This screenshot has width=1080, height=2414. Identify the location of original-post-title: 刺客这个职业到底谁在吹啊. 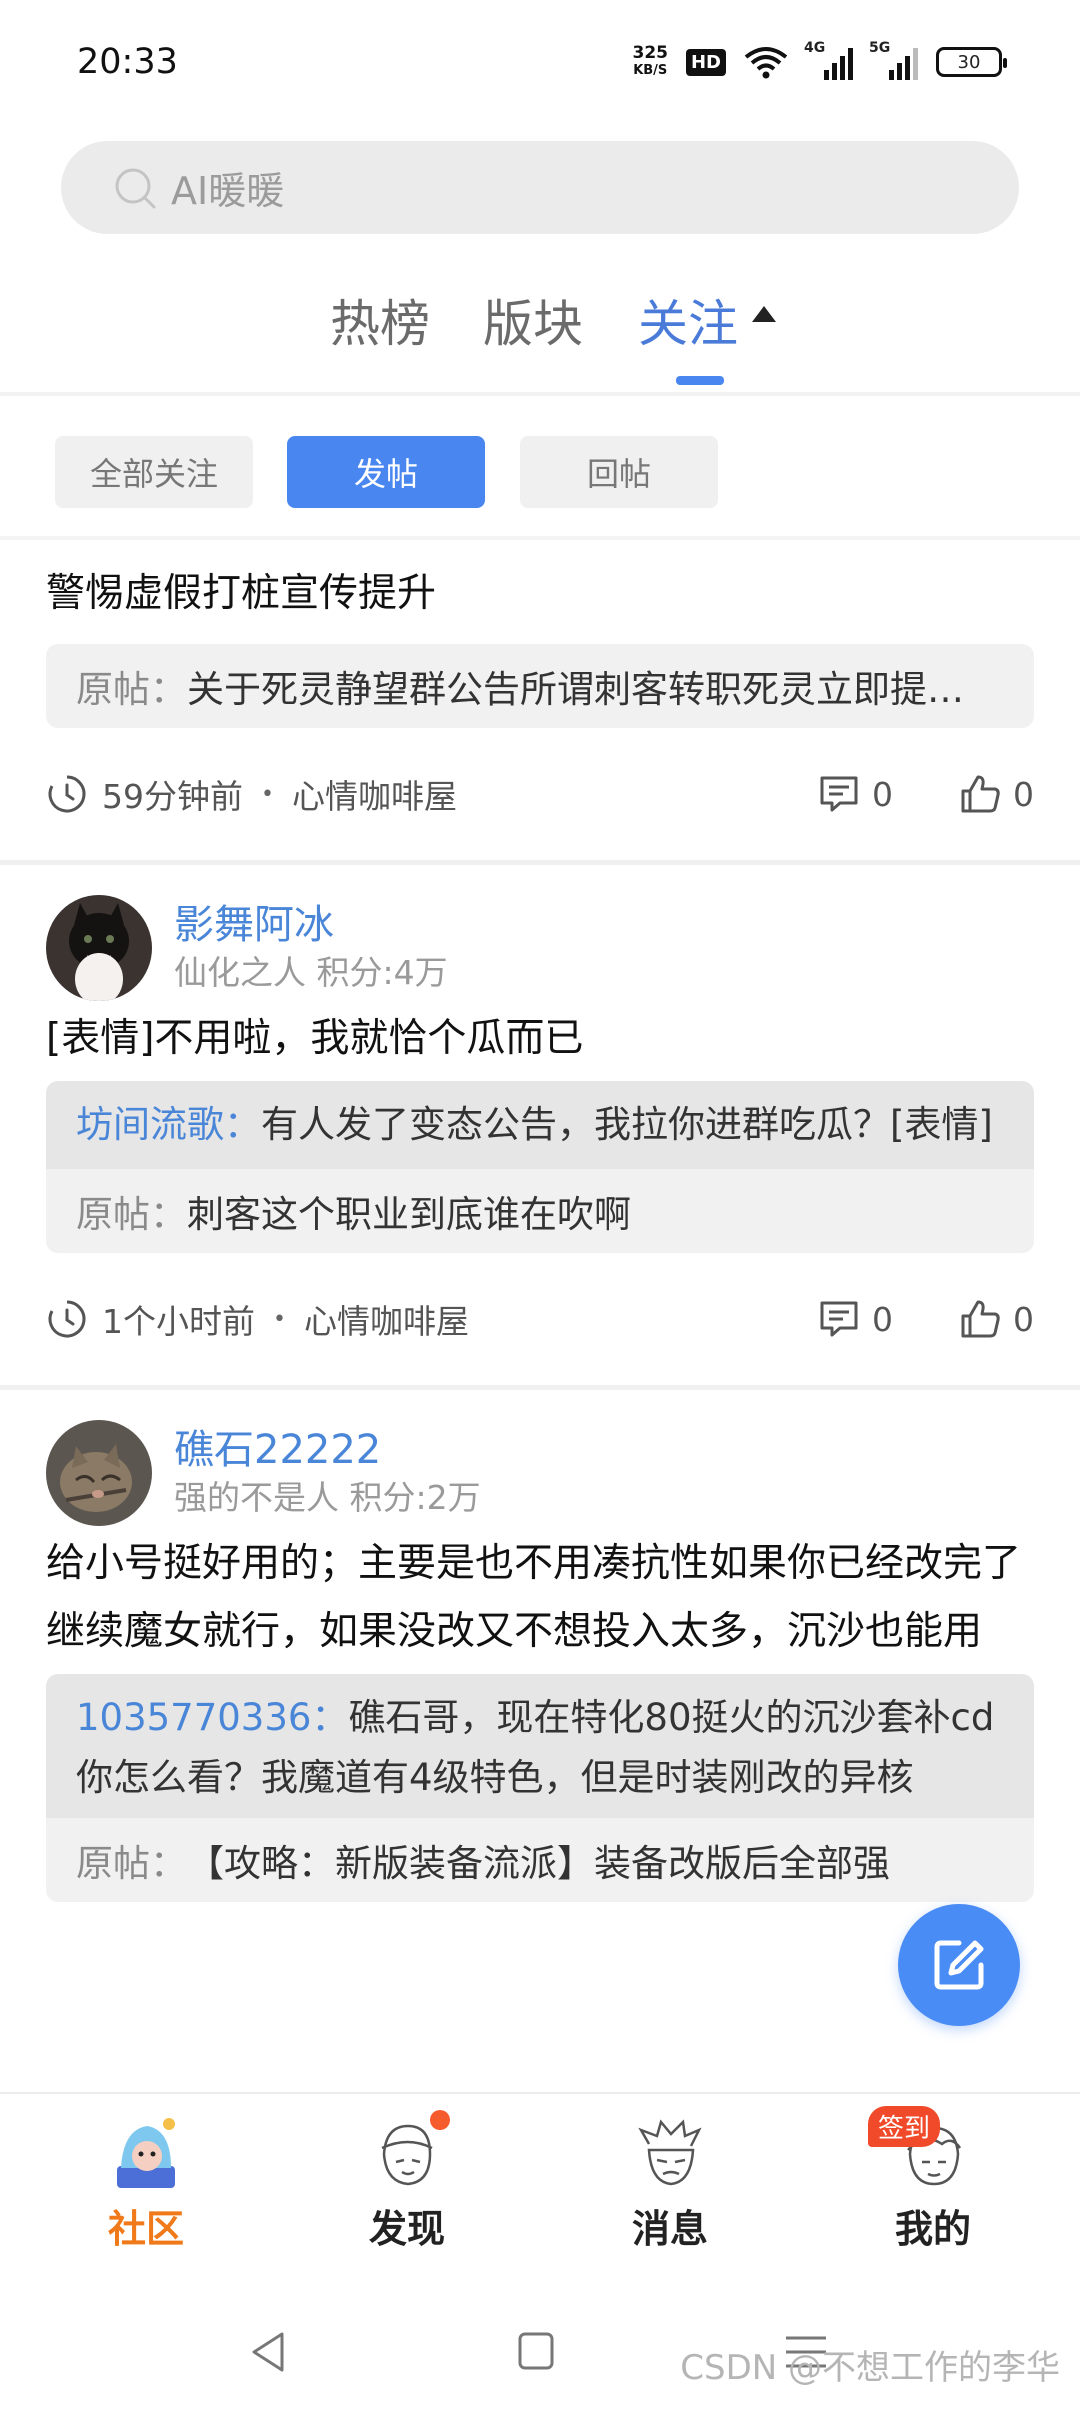
(409, 1214).